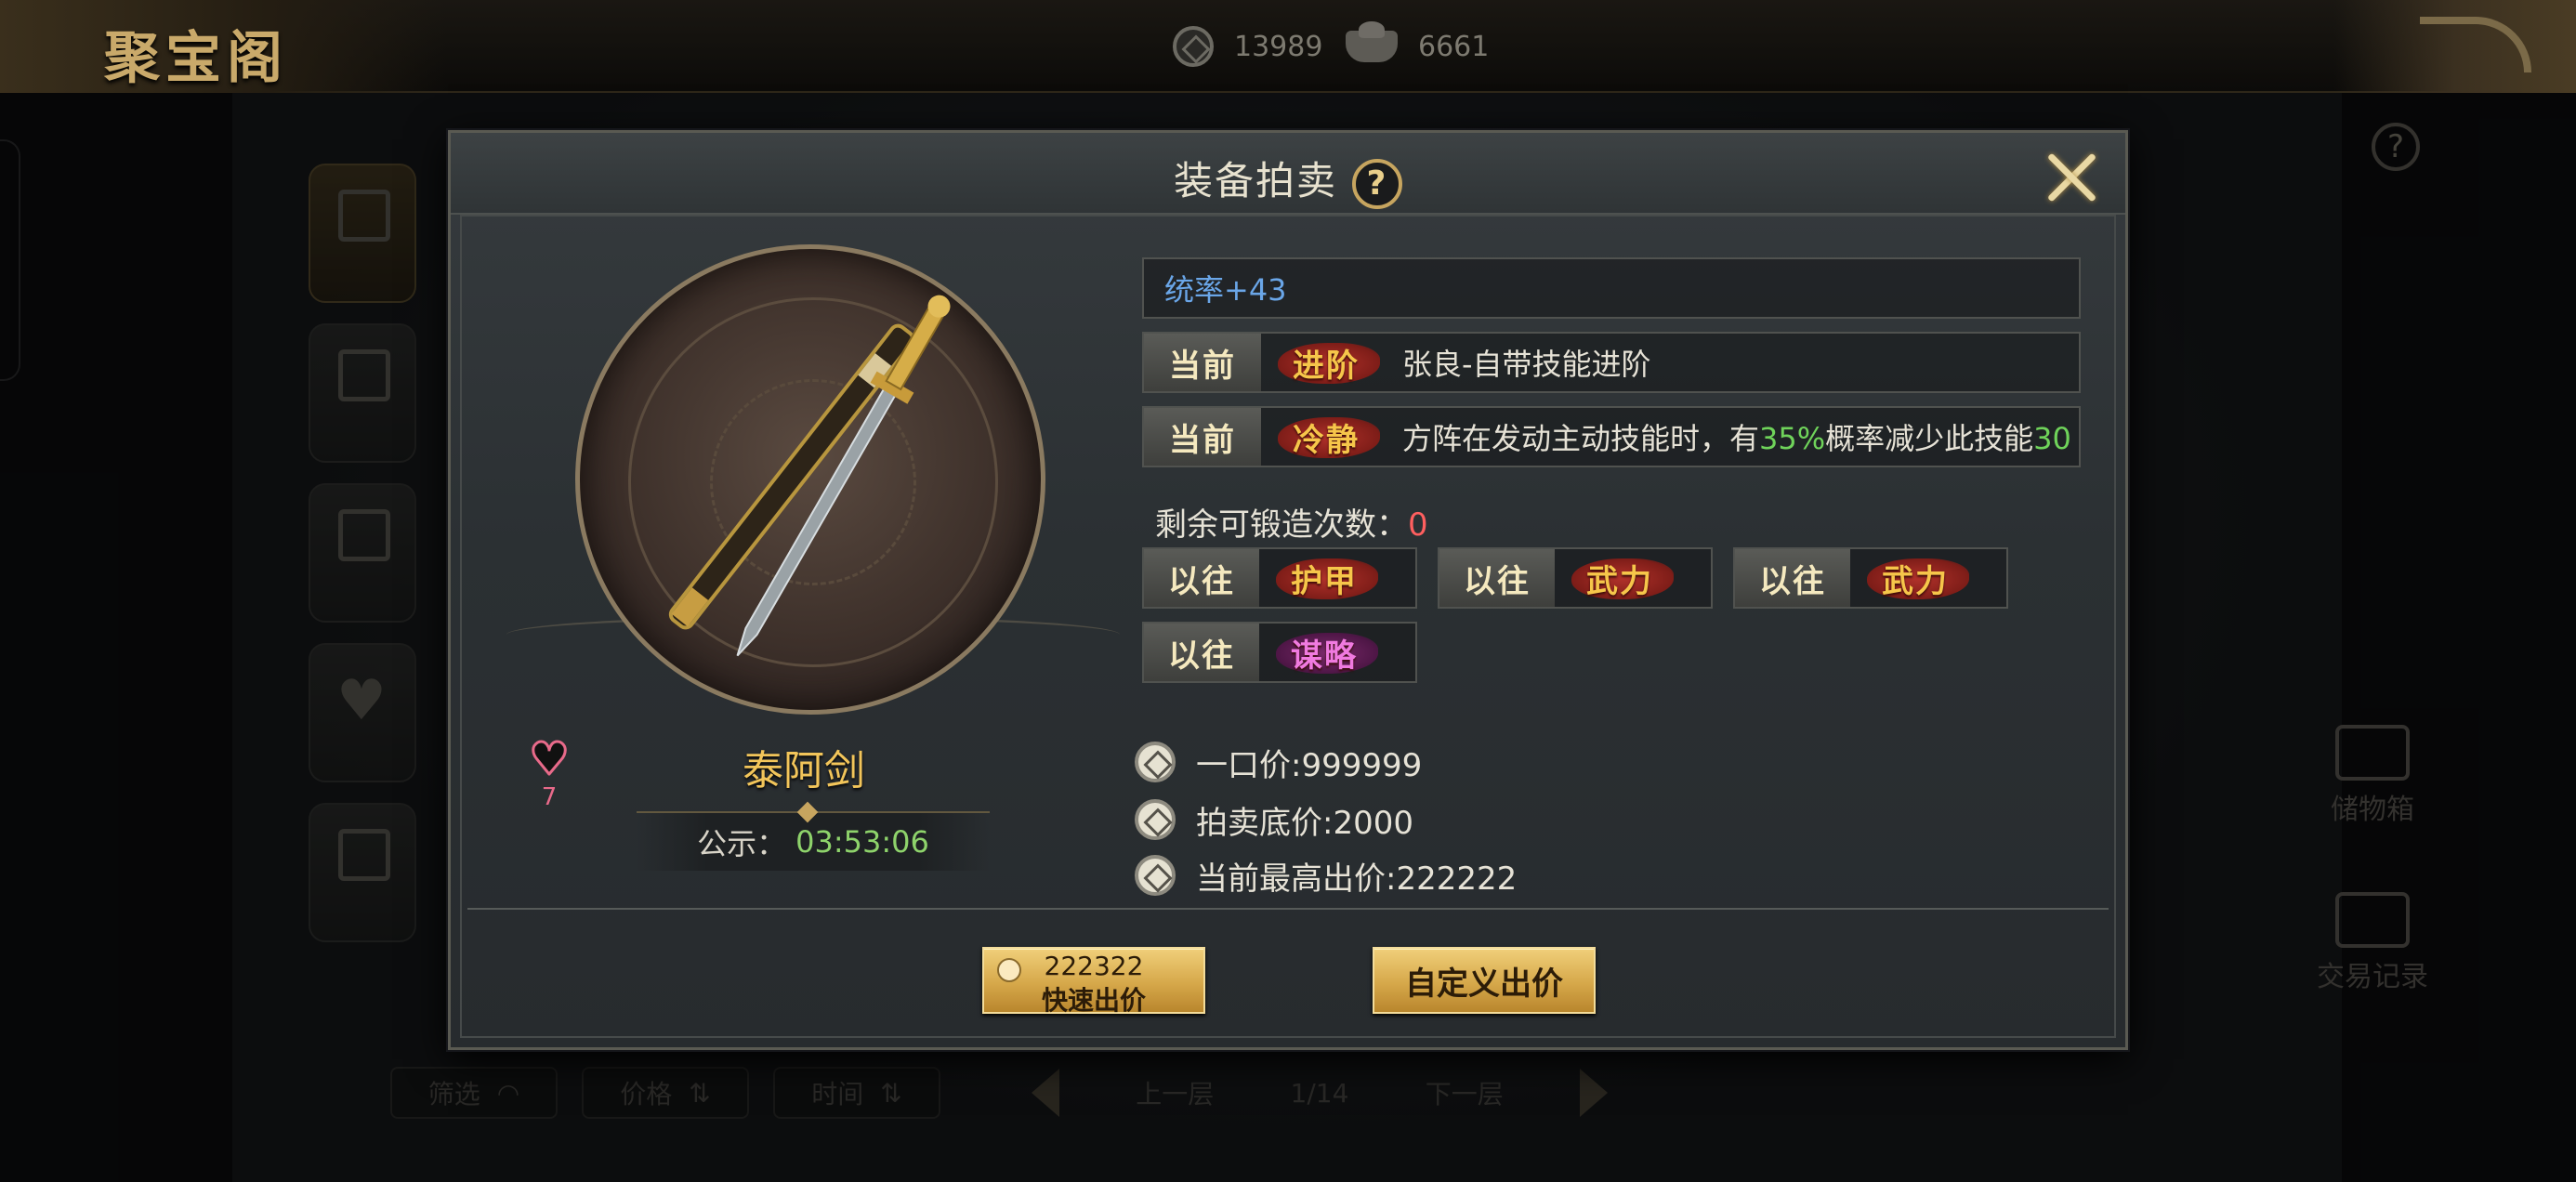 The width and height of the screenshot is (2576, 1182). I want to click on help-button: ?, so click(1377, 183).